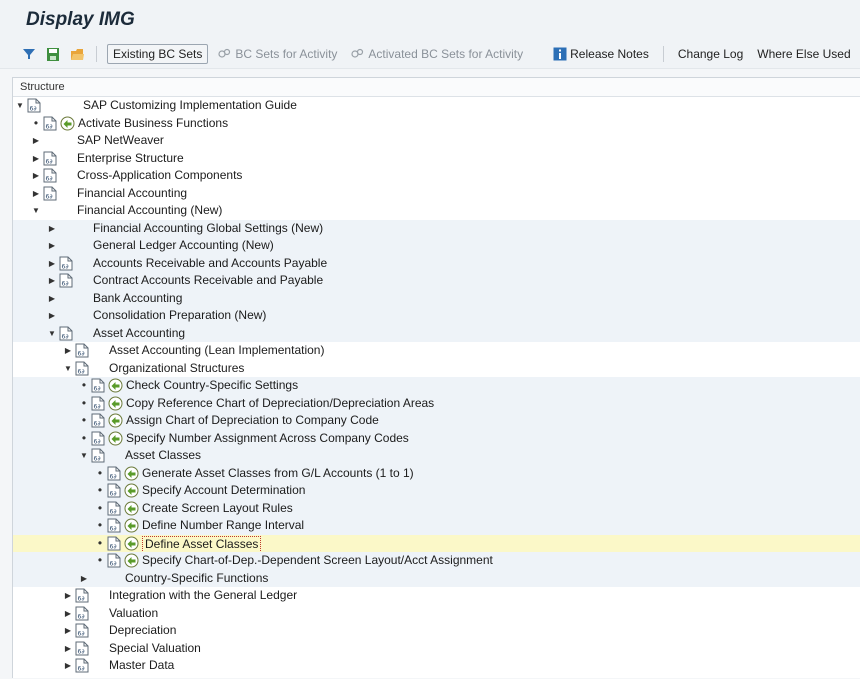  I want to click on tree-node-label: Create Screen Layout Rules, so click(217, 509).